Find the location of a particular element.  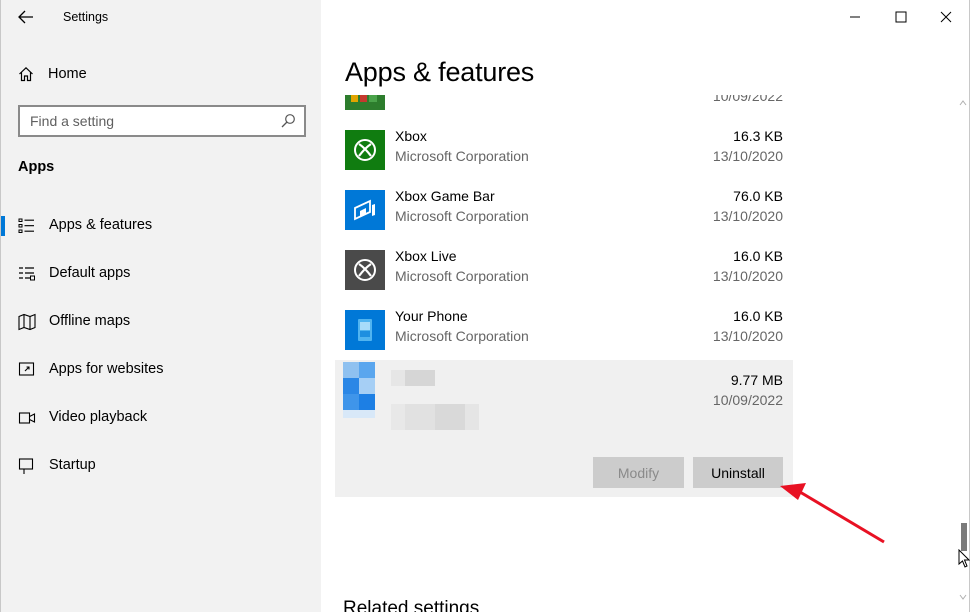

game-bar-icon is located at coordinates (364, 210).